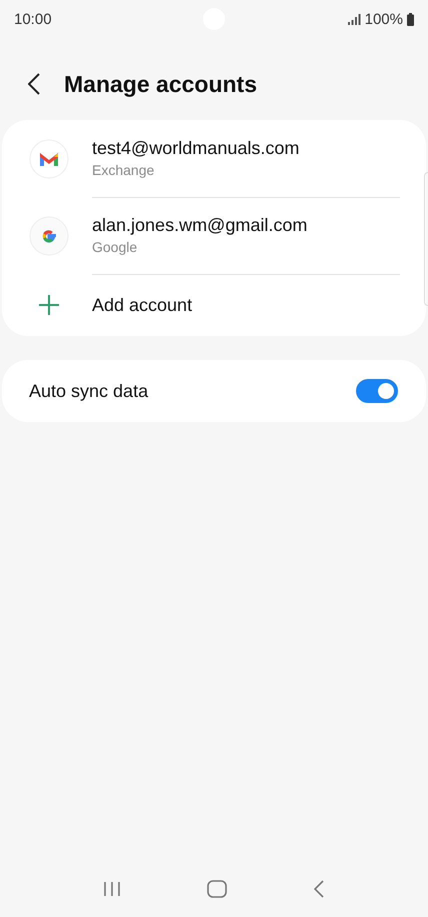 This screenshot has height=917, width=428. Describe the element at coordinates (214, 391) in the screenshot. I see `auto-sync-row: Auto sync data` at that location.